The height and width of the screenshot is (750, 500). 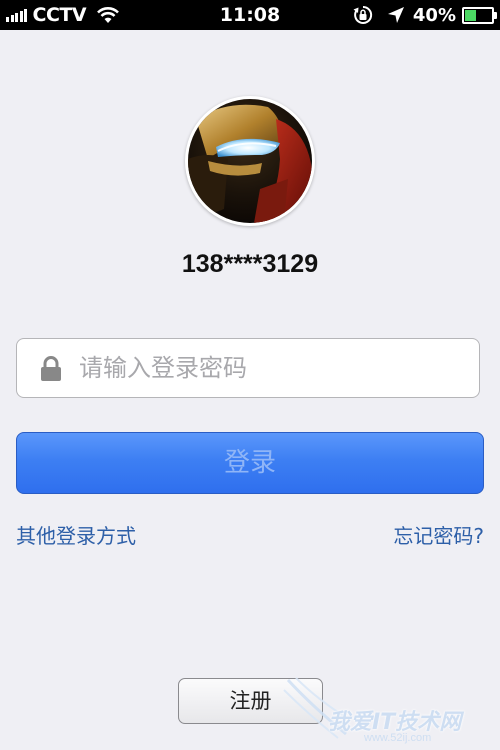 I want to click on forgot-password-link: 忘记密码?, so click(x=438, y=534).